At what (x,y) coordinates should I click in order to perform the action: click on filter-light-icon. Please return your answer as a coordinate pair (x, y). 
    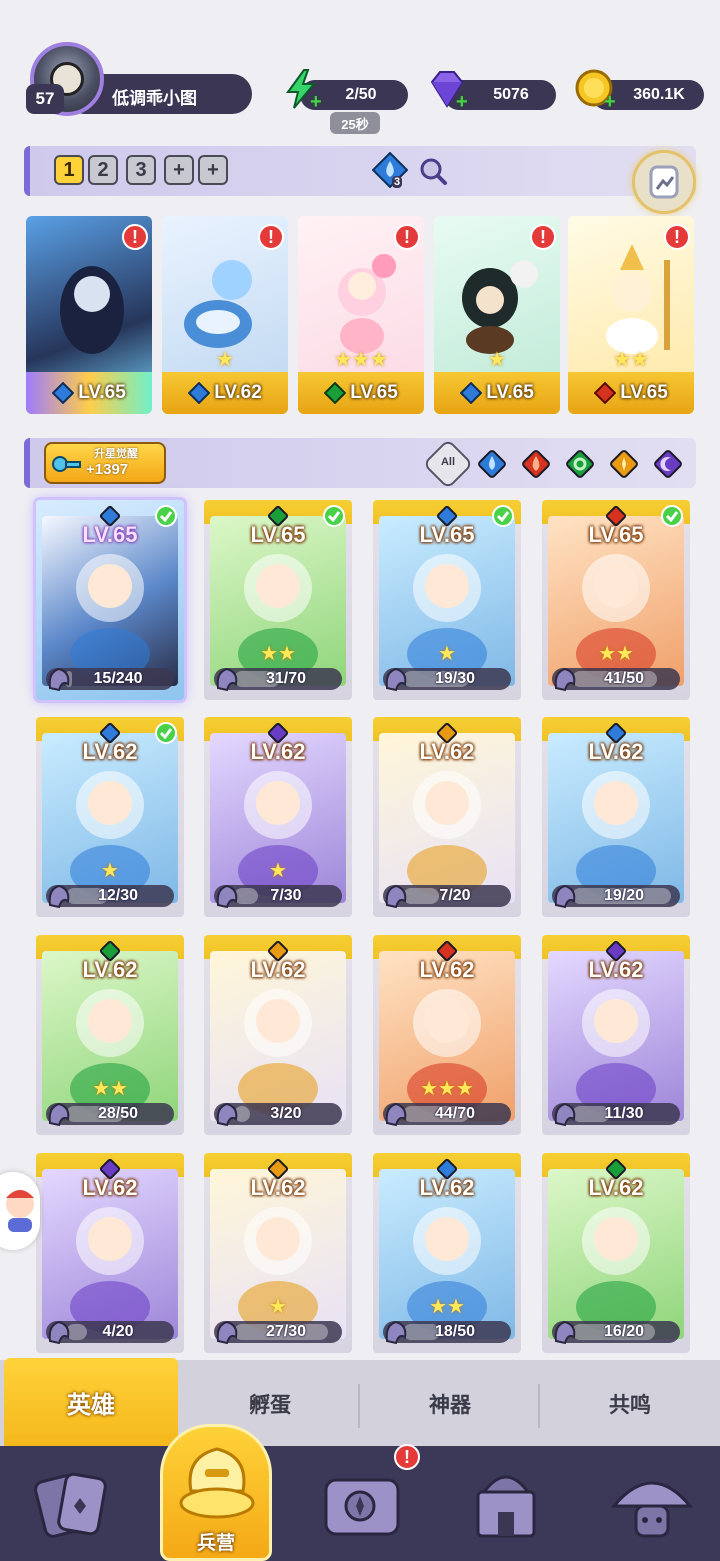
    Looking at the image, I should click on (624, 464).